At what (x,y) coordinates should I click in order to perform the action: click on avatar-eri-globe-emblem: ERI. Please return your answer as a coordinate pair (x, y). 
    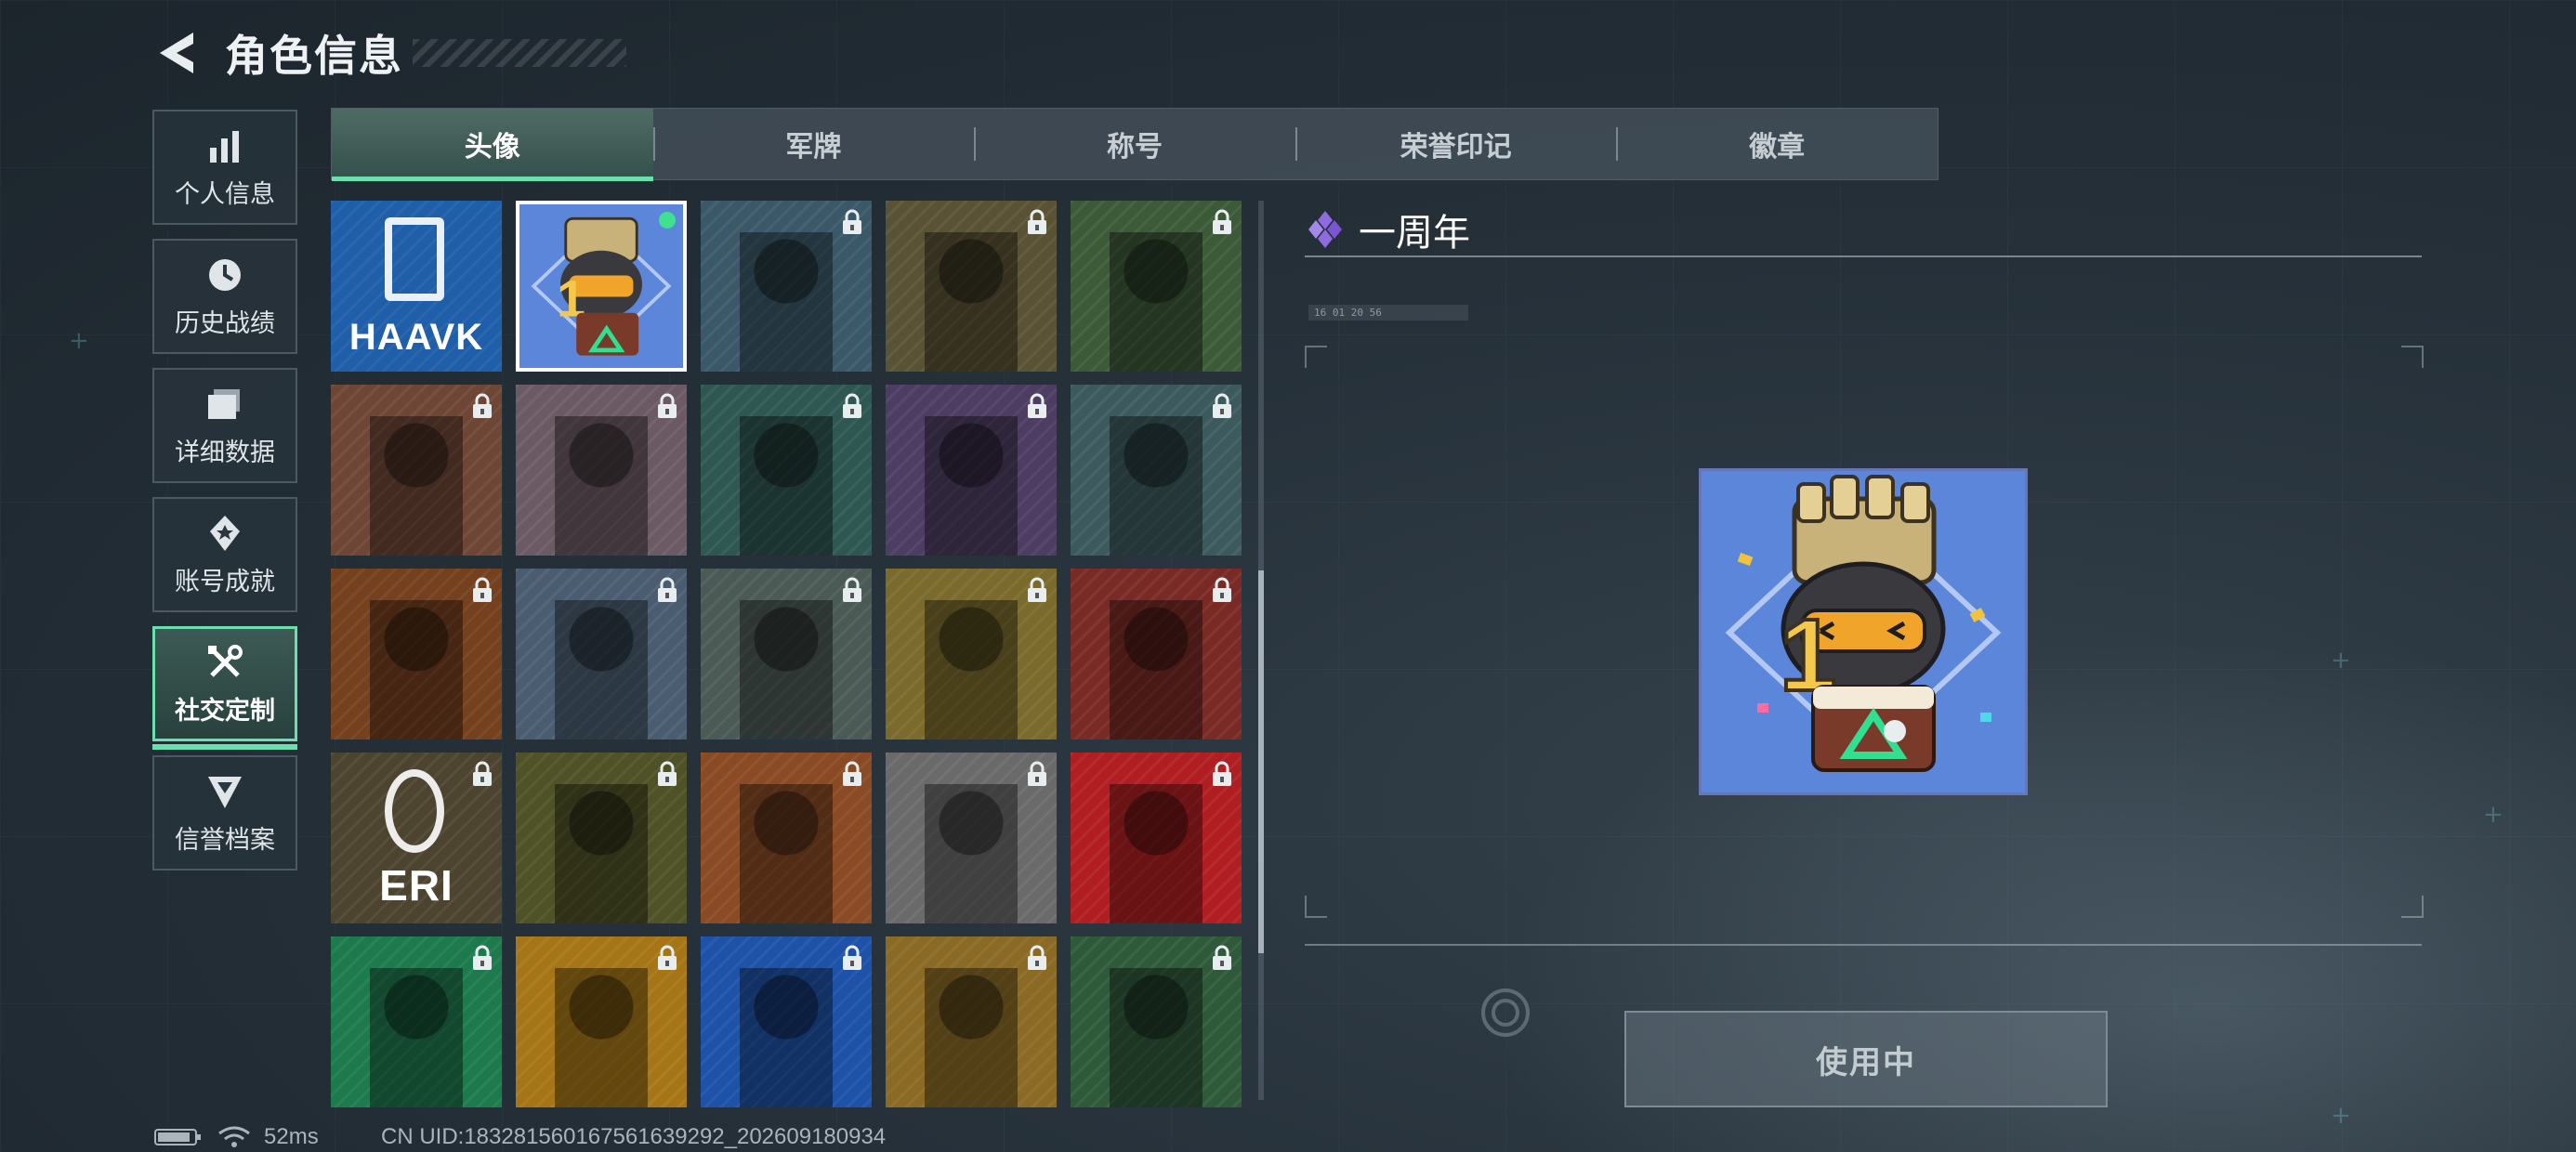
    Looking at the image, I should click on (416, 838).